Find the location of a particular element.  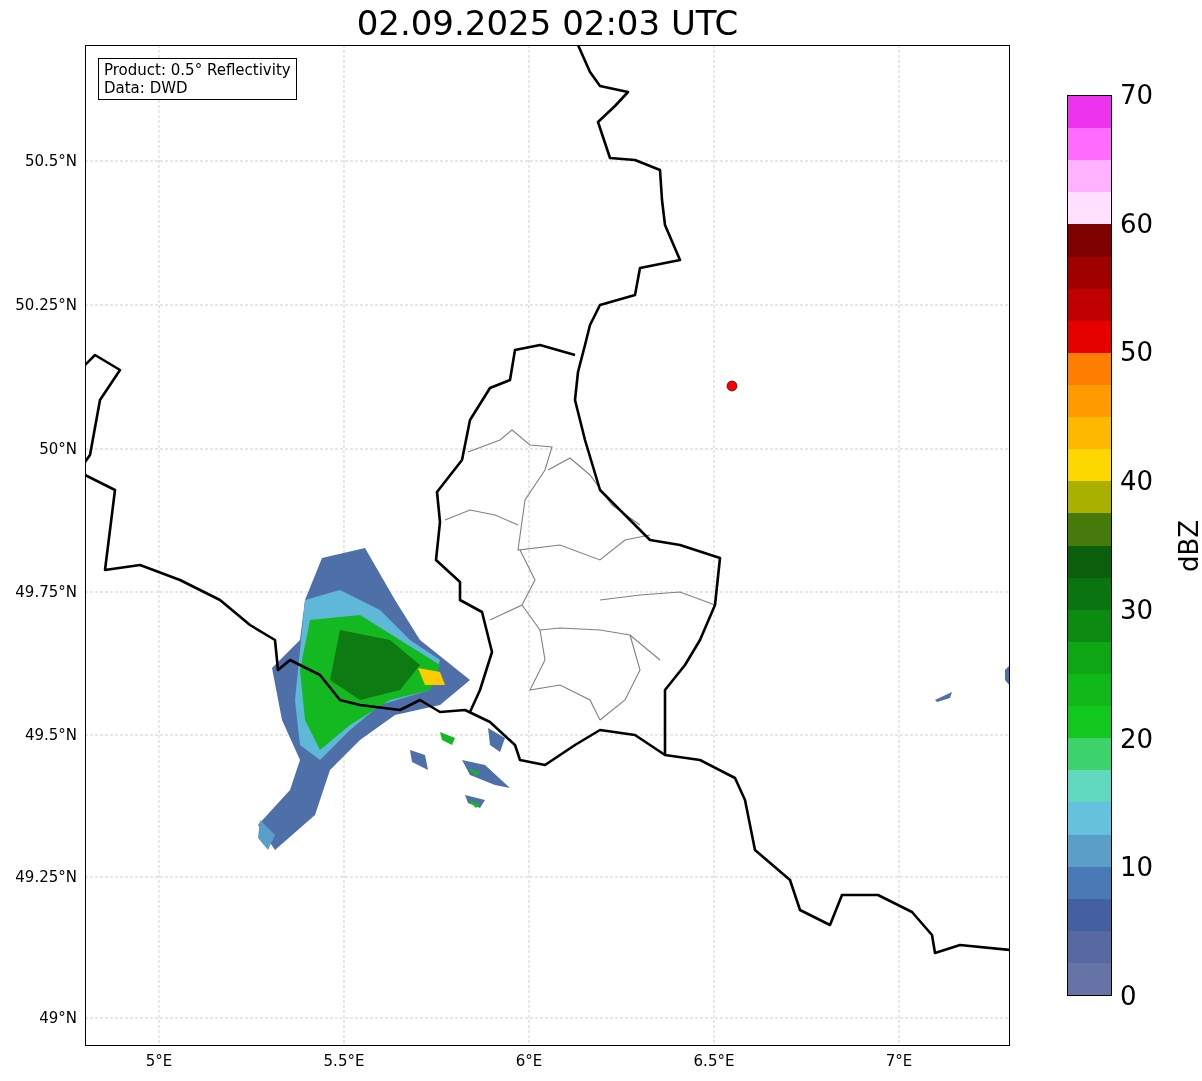

longitude-label: 6.5°E is located at coordinates (714, 1061).